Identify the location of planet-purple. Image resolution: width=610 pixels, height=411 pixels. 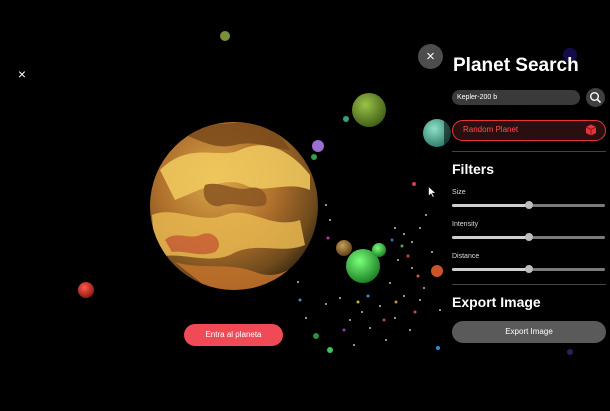
(318, 146).